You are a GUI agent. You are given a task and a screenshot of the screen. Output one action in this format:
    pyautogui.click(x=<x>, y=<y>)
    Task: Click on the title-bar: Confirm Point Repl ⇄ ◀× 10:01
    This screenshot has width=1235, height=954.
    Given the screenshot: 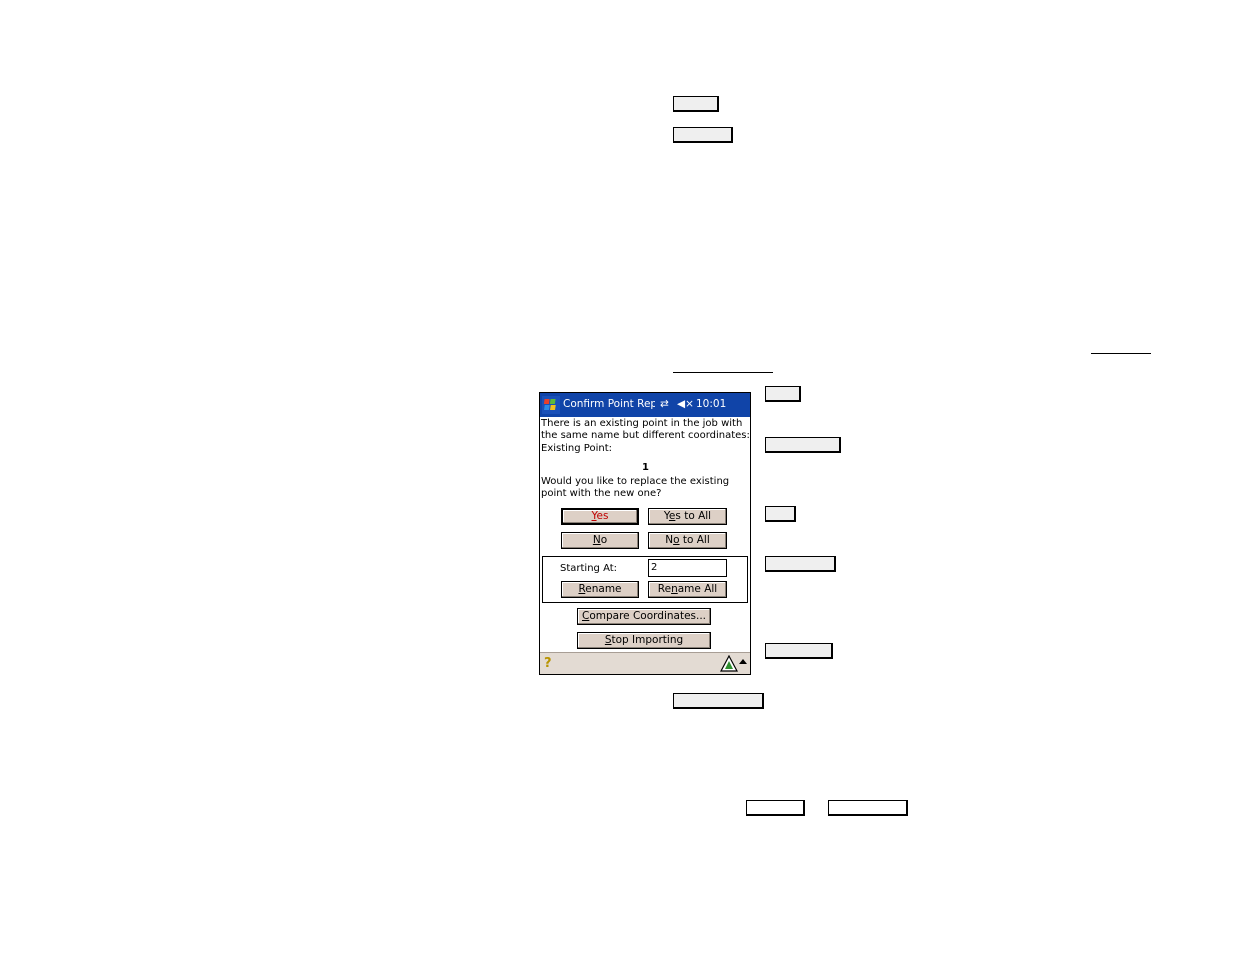 What is the action you would take?
    pyautogui.click(x=645, y=405)
    